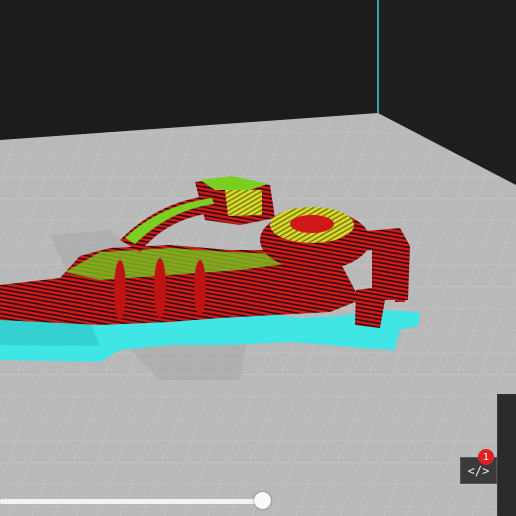 This screenshot has width=516, height=516. I want to click on model-right-bar, so click(400, 272).